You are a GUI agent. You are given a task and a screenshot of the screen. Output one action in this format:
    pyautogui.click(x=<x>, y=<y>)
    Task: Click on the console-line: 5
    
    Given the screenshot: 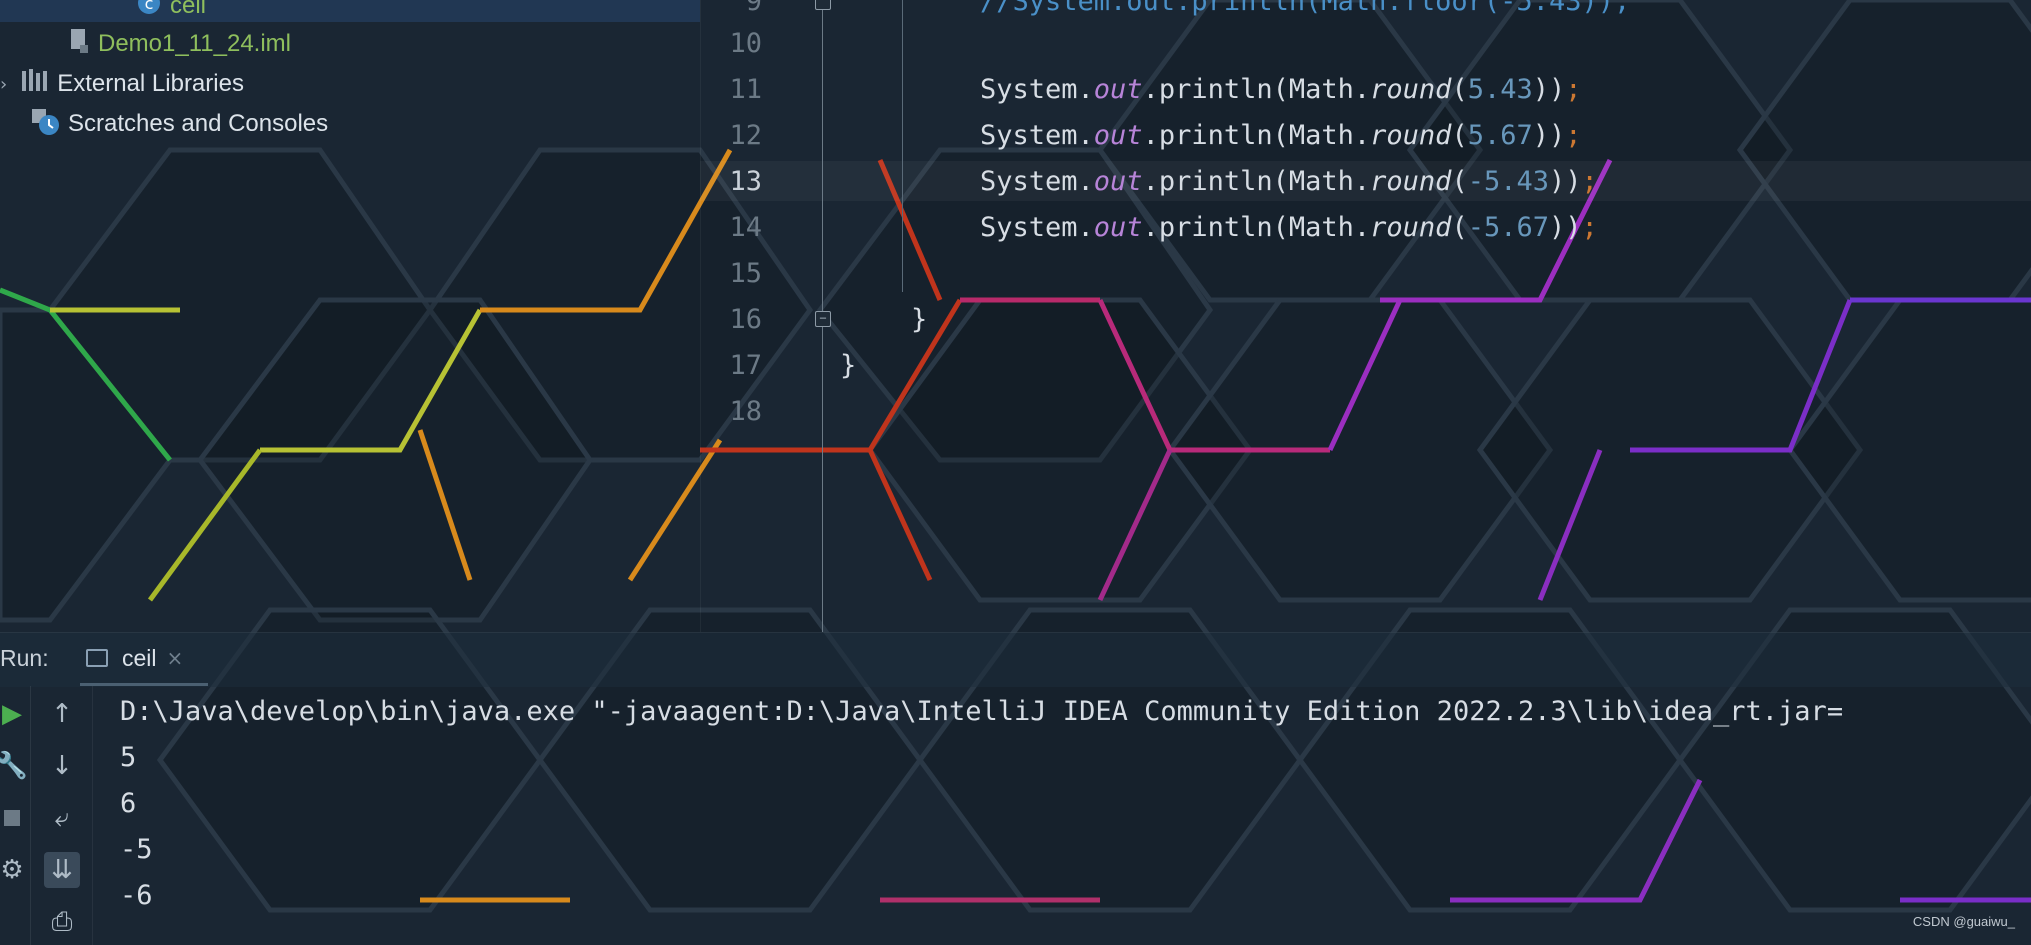 What is the action you would take?
    pyautogui.click(x=128, y=757)
    